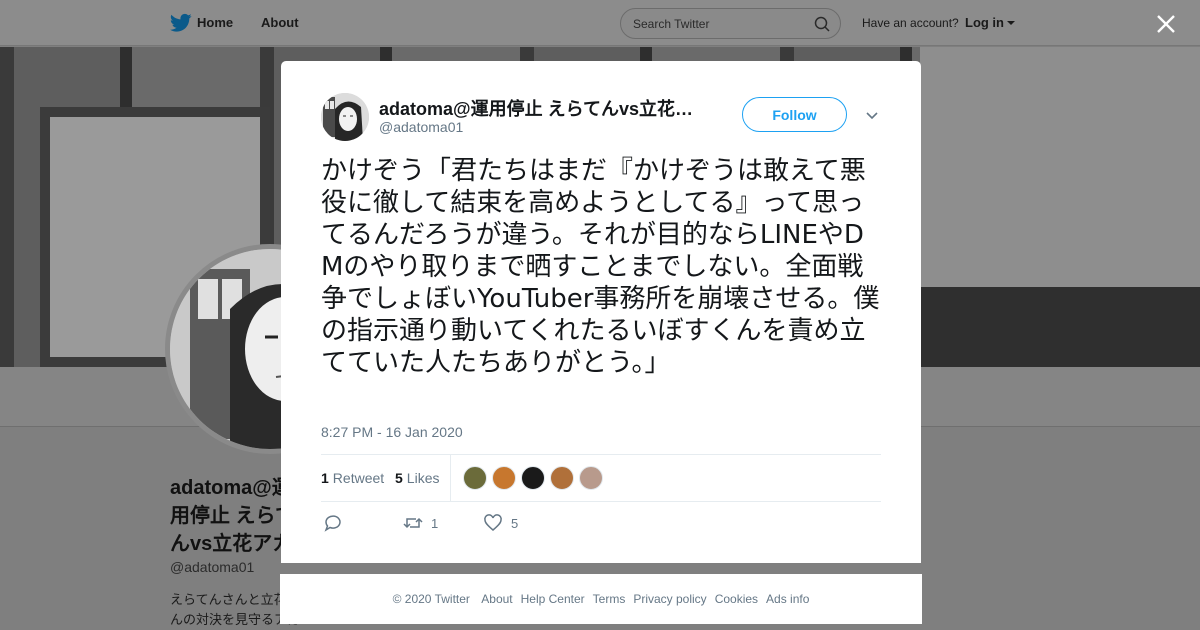 The image size is (1200, 630). Describe the element at coordinates (392, 432) in the screenshot. I see `tweet-timestamp: 8:27 PM - 16 Jan 2020` at that location.